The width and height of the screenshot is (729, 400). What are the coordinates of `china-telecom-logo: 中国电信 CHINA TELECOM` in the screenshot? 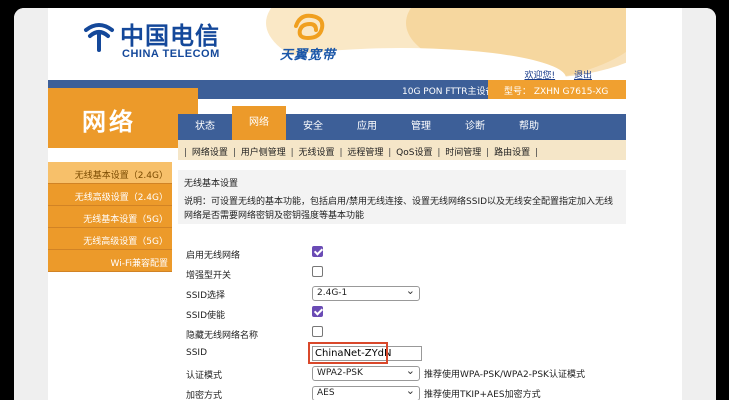 It's located at (152, 37).